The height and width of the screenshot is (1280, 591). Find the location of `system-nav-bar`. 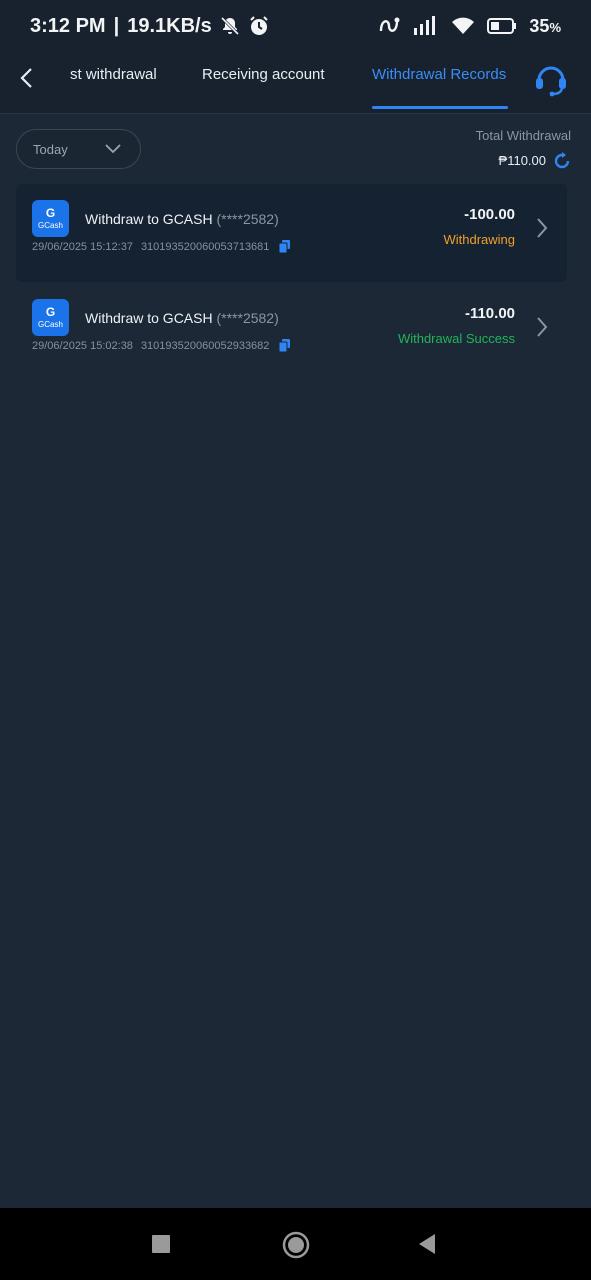

system-nav-bar is located at coordinates (295, 1244).